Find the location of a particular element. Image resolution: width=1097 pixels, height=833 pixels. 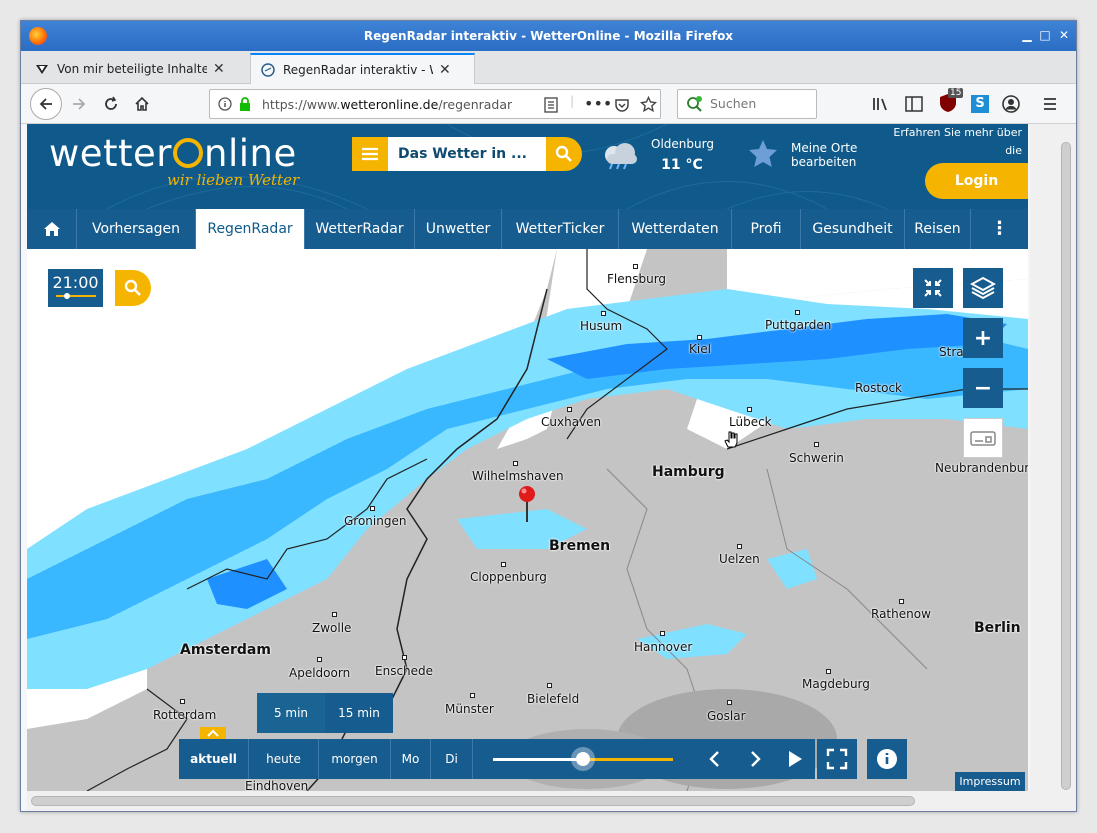

forward-button is located at coordinates (79, 104).